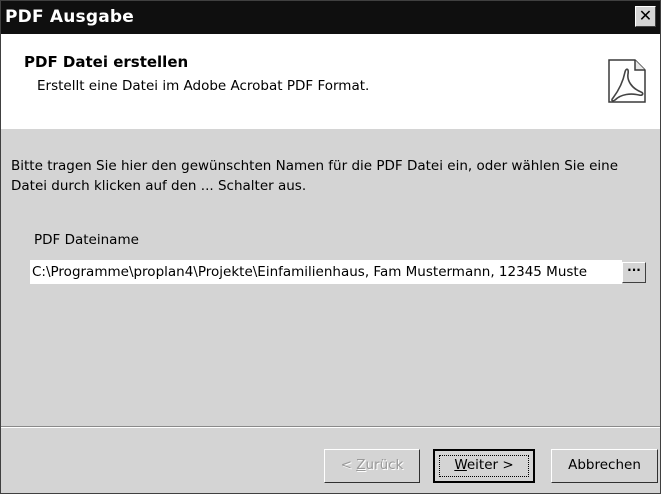 The image size is (661, 494). I want to click on window-title: PDF Ausgabe, so click(70, 17).